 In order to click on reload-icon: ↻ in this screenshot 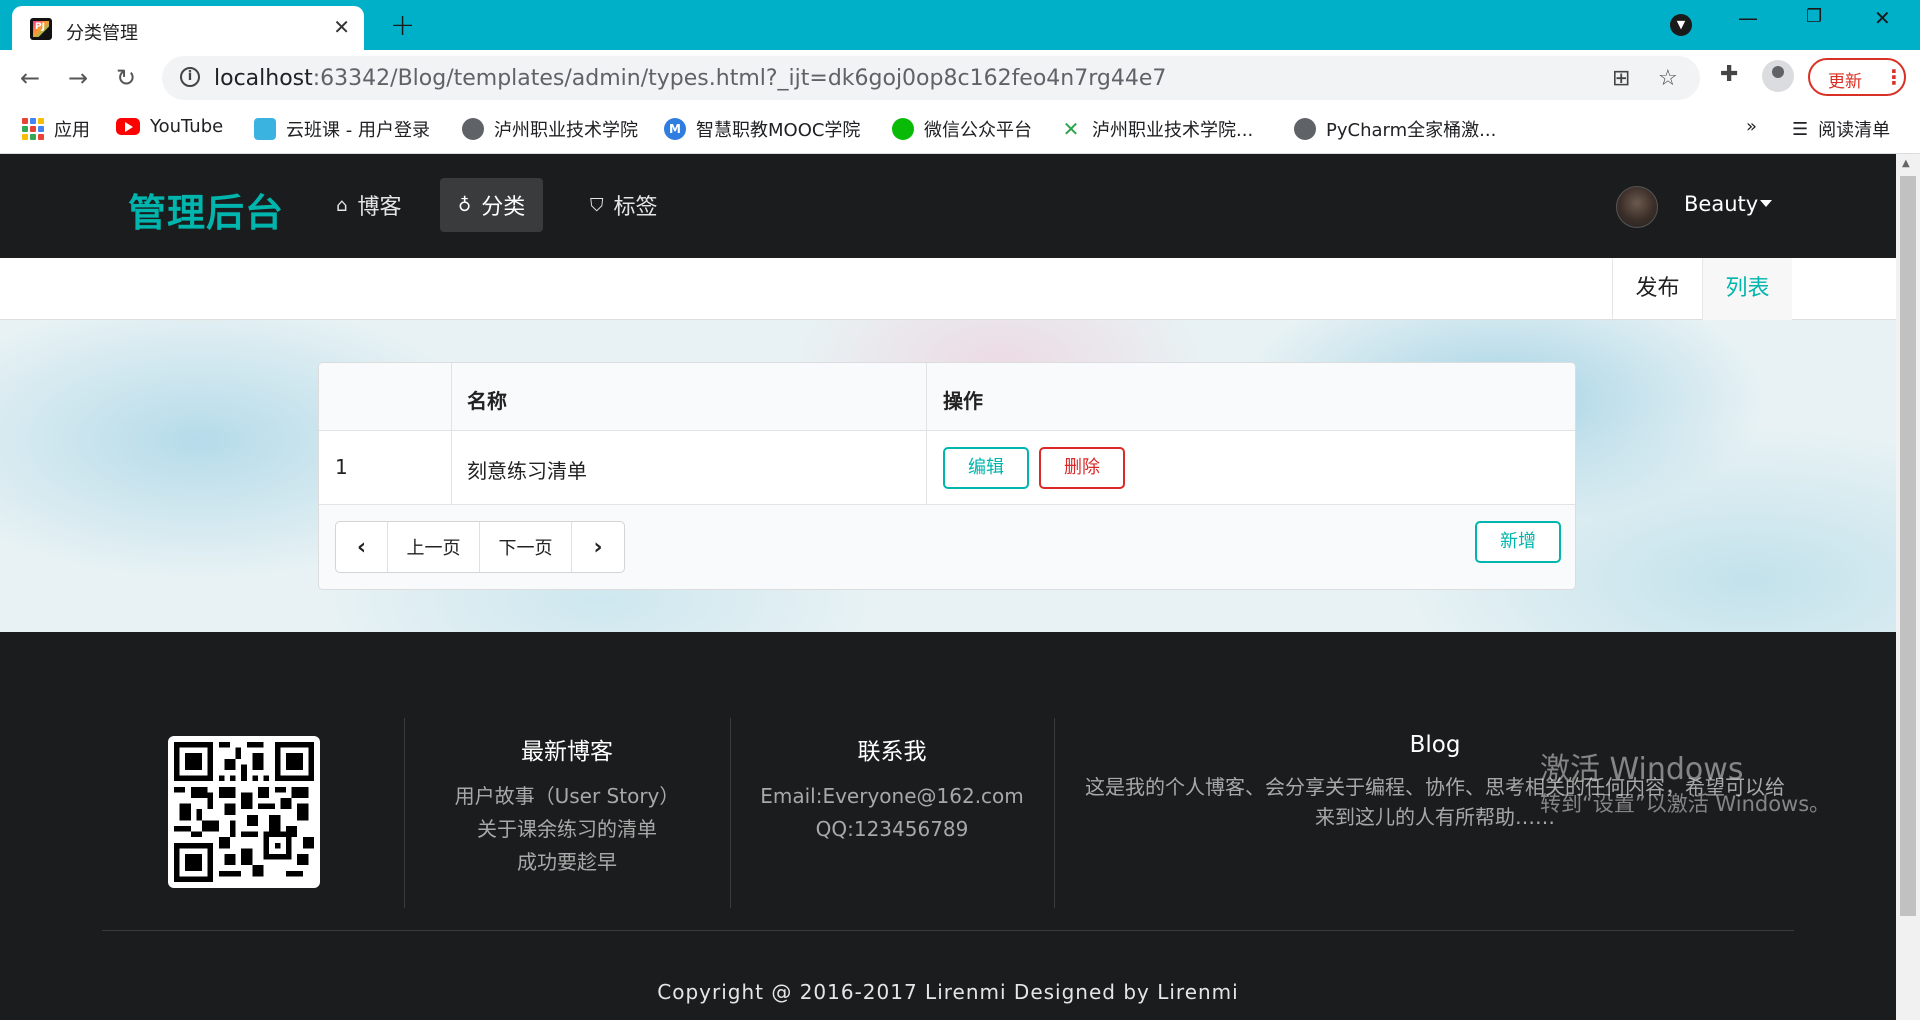, I will do `click(126, 78)`.